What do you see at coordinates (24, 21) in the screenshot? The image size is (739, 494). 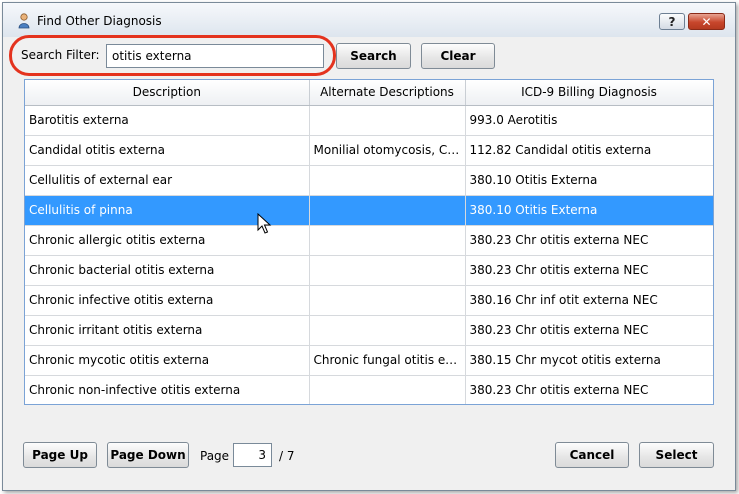 I see `app-icon` at bounding box center [24, 21].